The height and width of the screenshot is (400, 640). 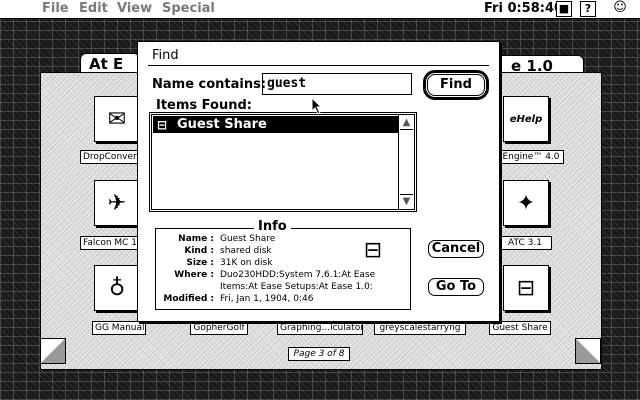 I want to click on app-label-gg-manual: GG Manual, so click(x=119, y=328).